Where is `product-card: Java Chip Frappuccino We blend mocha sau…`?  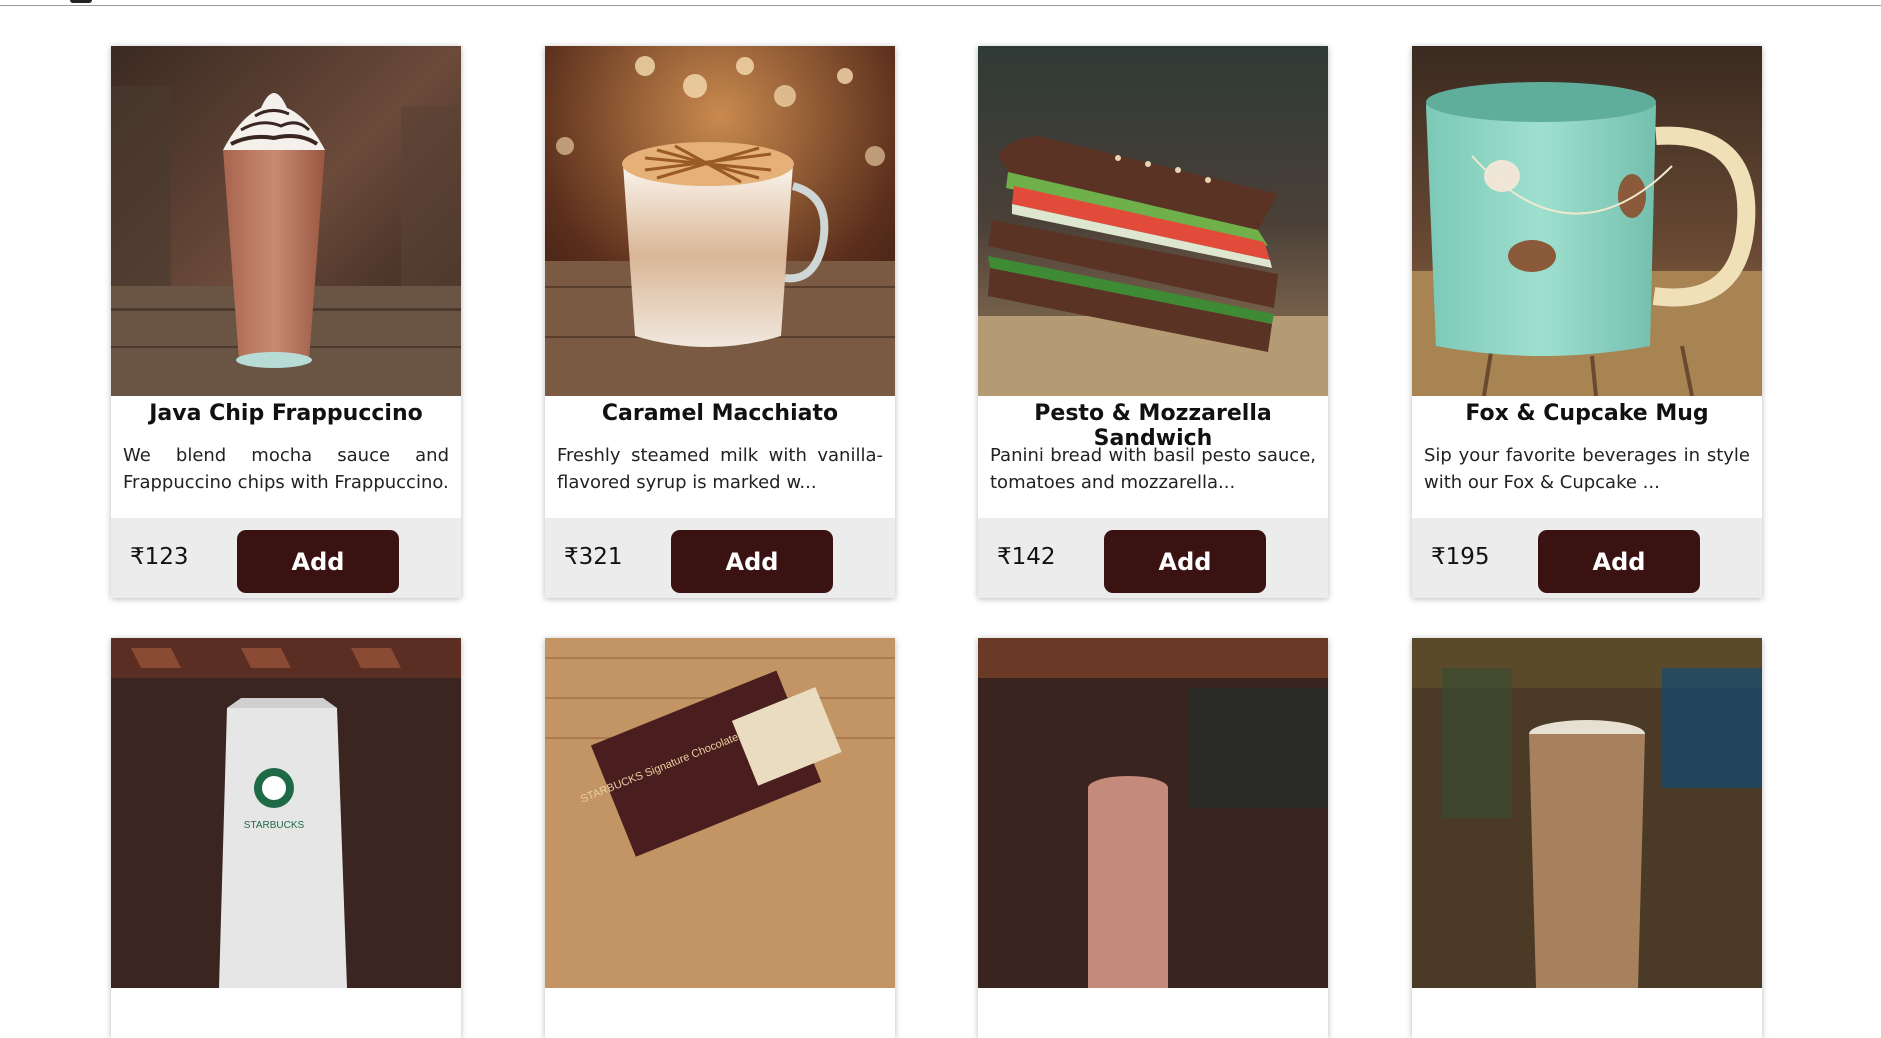
product-card: Java Chip Frappuccino We blend mocha sau… is located at coordinates (286, 322).